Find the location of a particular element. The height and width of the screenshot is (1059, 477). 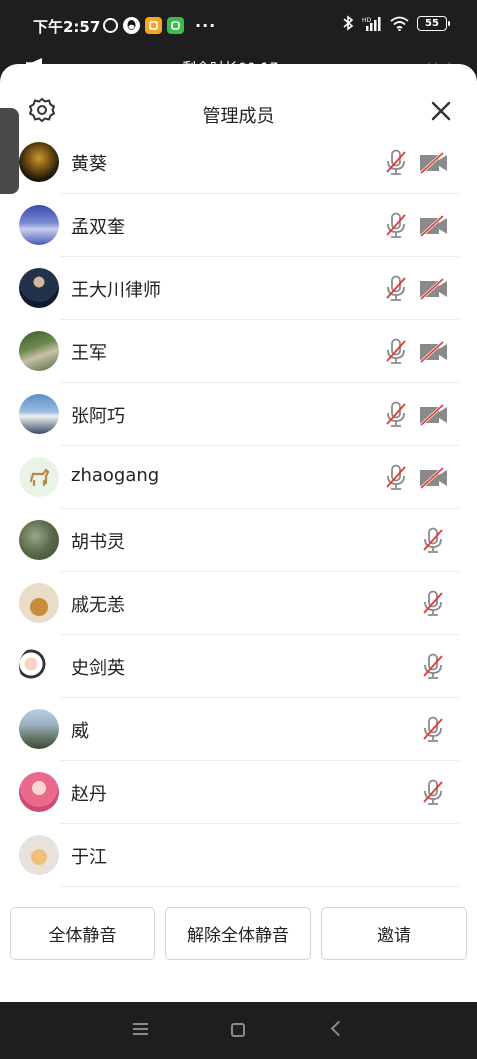

more-notifications-icon: ··· is located at coordinates (206, 25).